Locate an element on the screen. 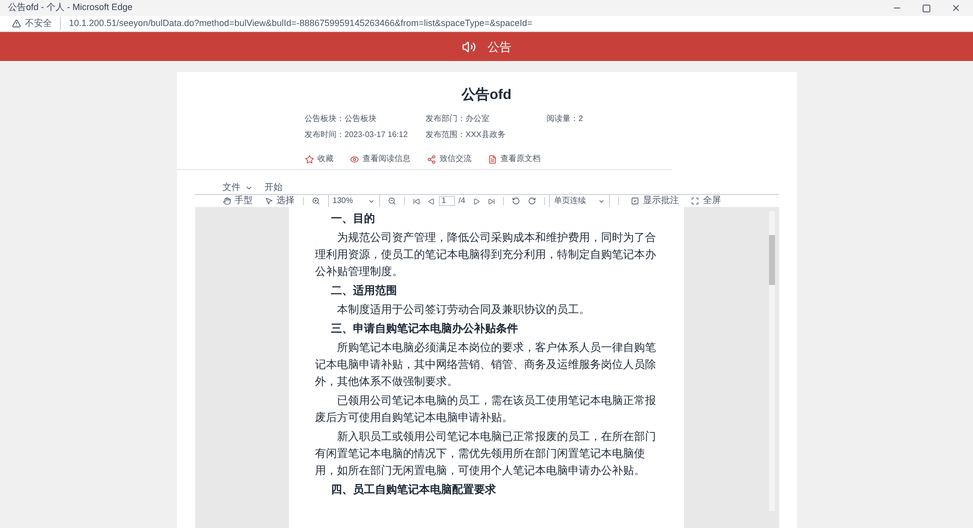 The image size is (973, 528). scrollbar-thumb is located at coordinates (771, 260).